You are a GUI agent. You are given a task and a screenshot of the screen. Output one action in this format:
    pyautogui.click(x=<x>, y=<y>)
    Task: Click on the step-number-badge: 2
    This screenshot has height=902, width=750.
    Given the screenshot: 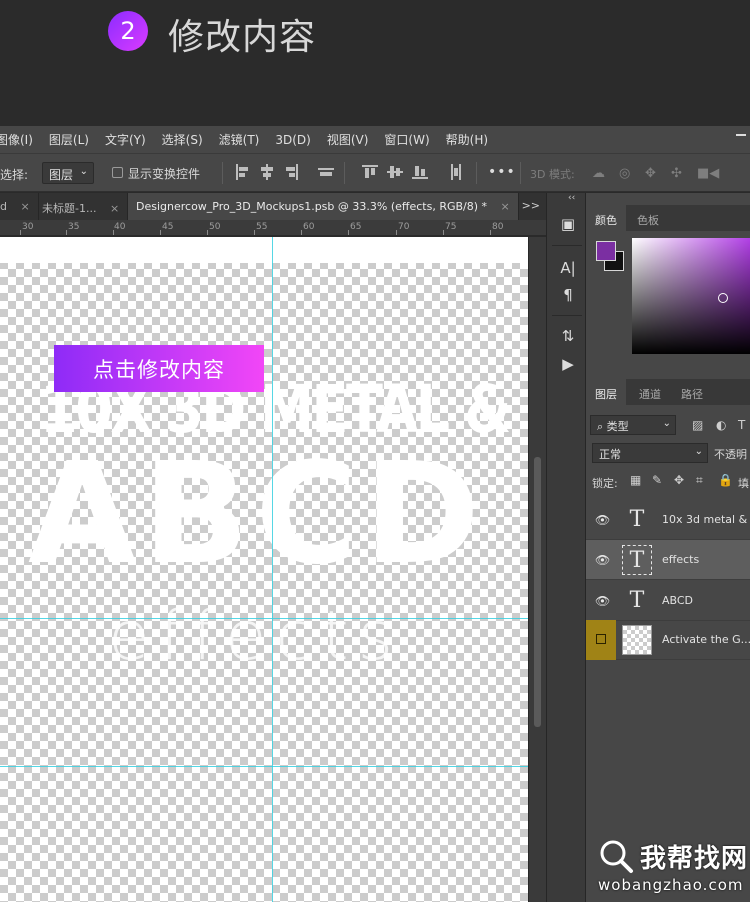 What is the action you would take?
    pyautogui.click(x=128, y=31)
    